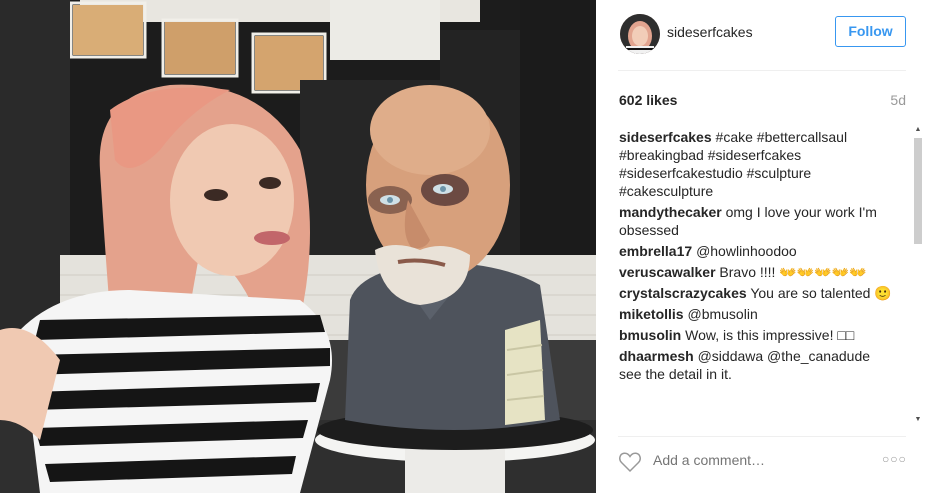 The image size is (926, 493). I want to click on comment-bar: ○○○, so click(761, 464).